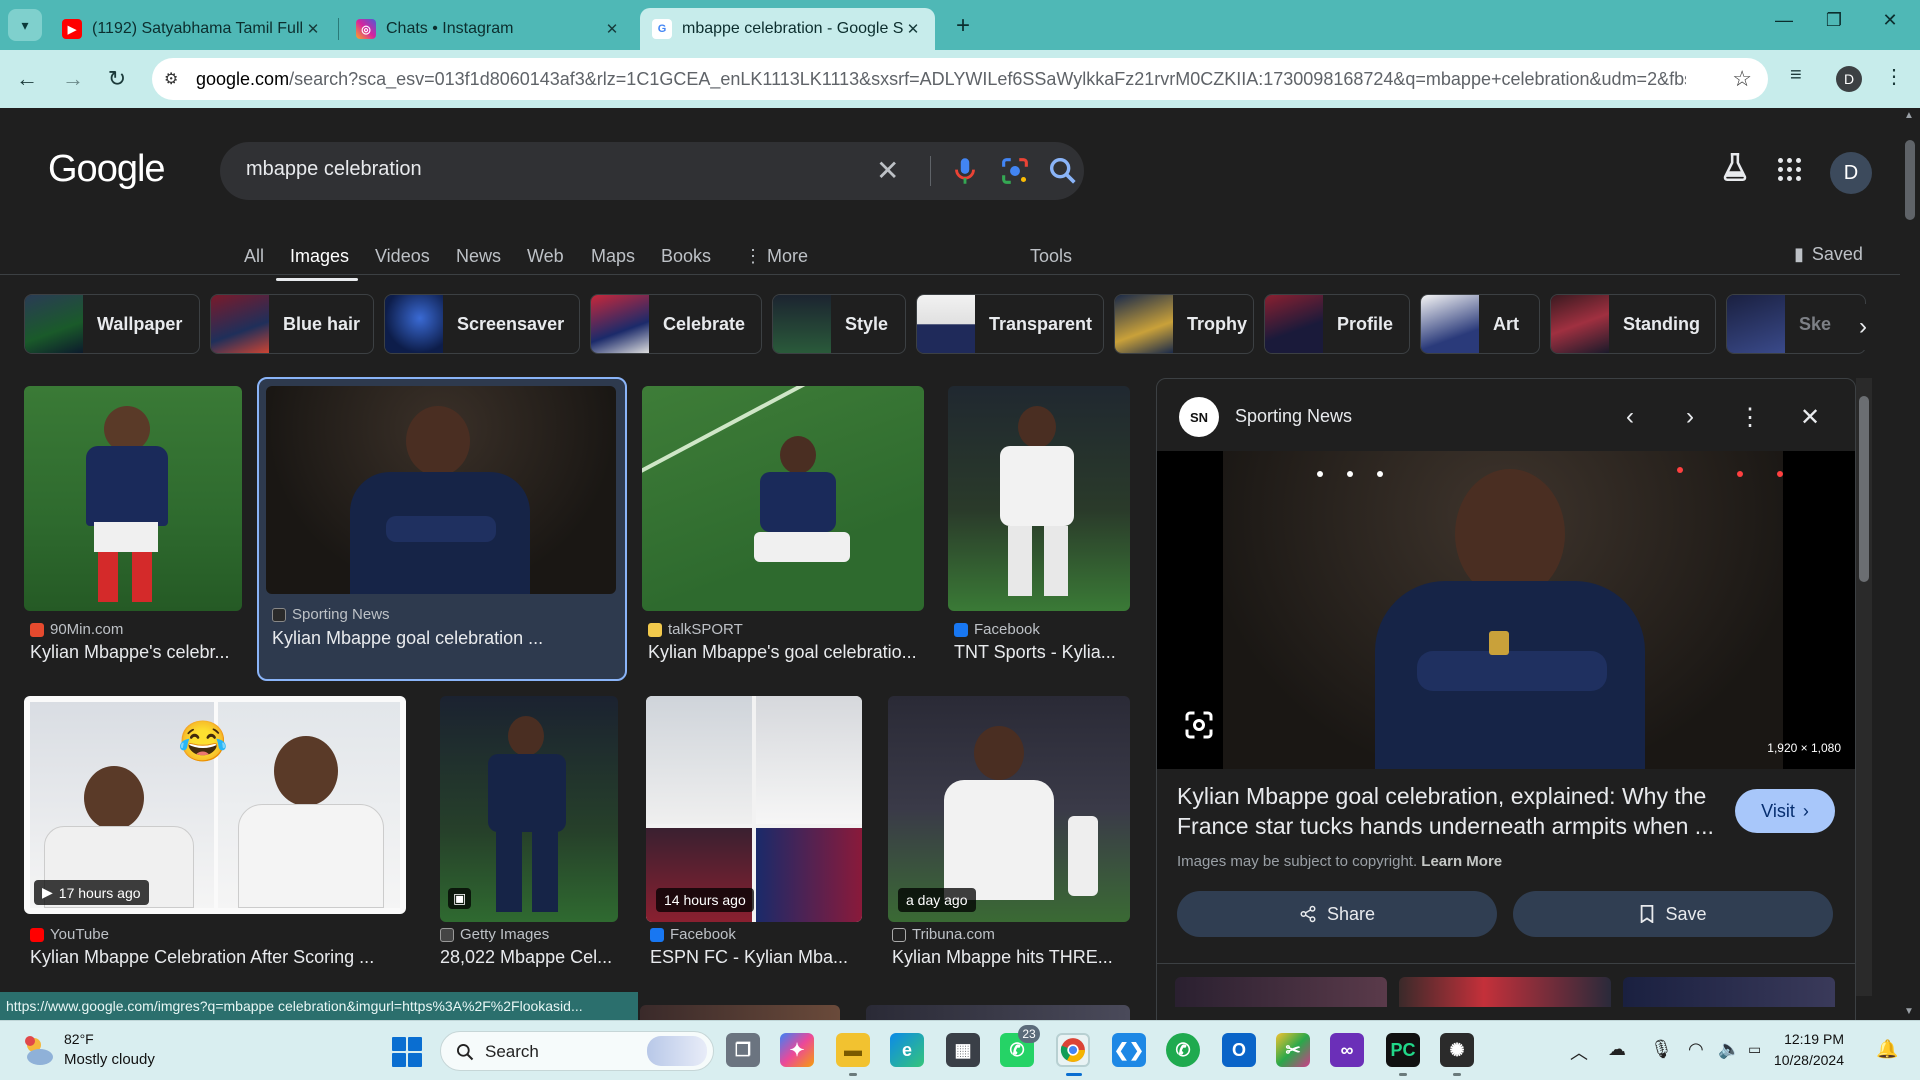 This screenshot has width=1920, height=1080. Describe the element at coordinates (1129, 1050) in the screenshot. I see `vscode-icon: ❮❯` at that location.